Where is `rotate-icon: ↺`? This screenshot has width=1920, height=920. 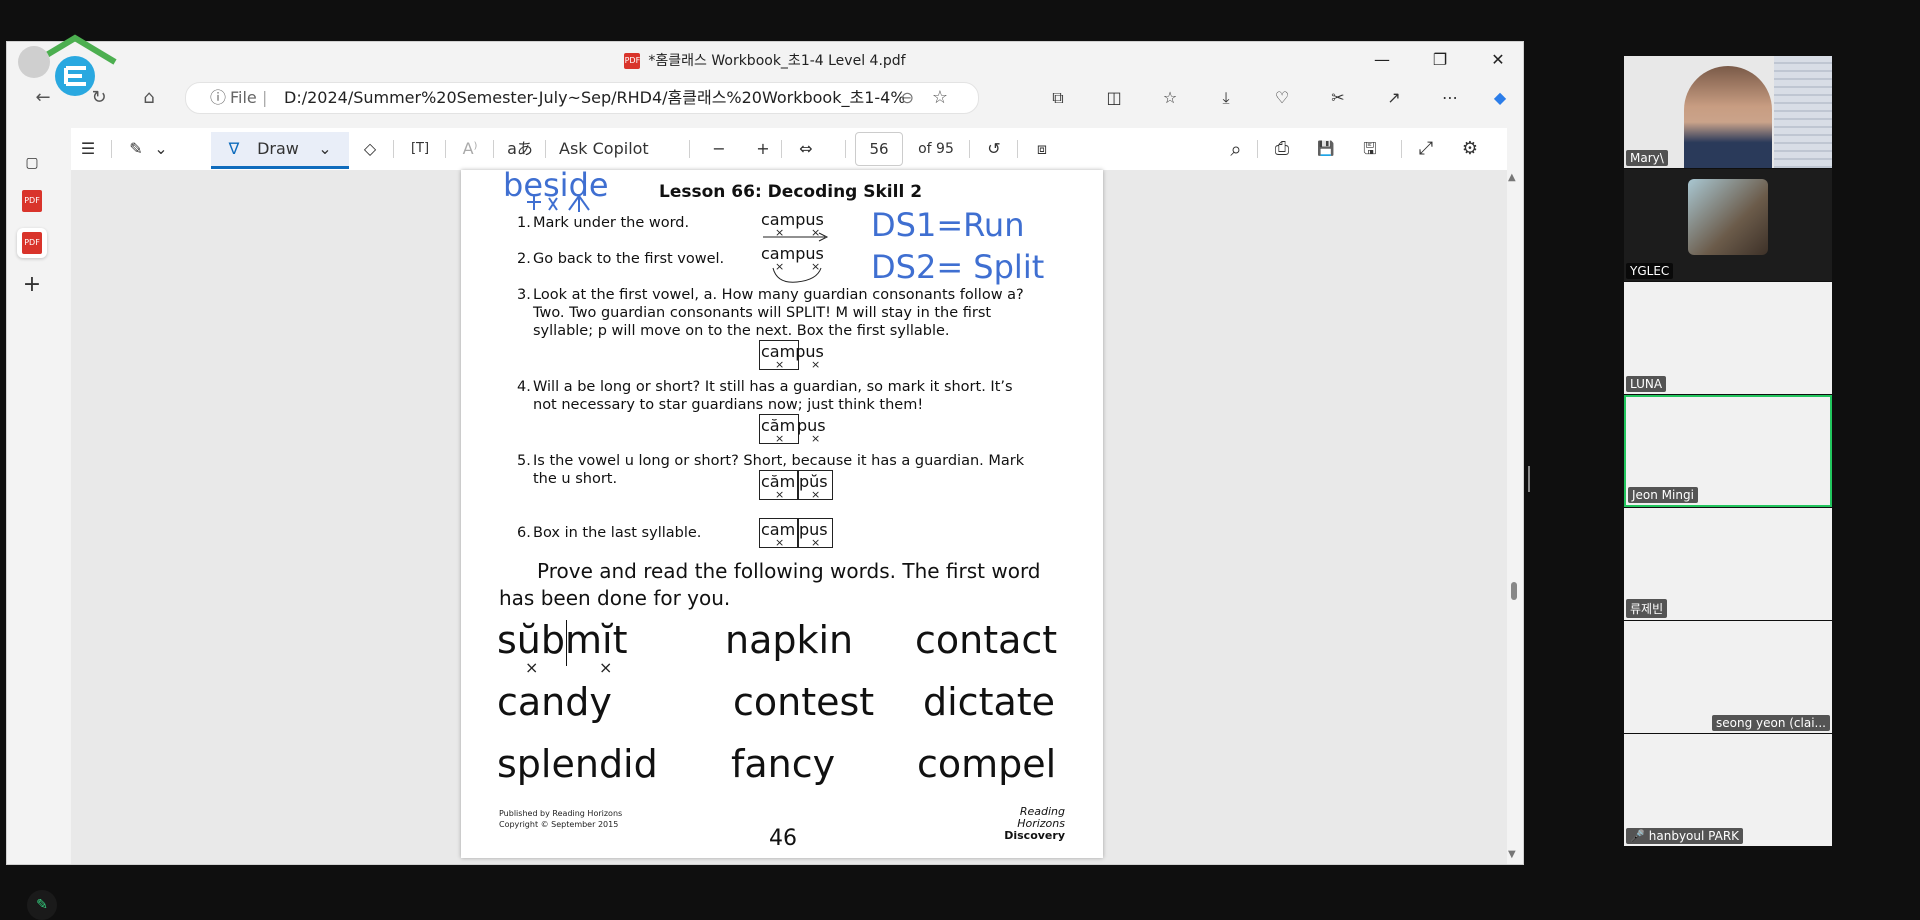
rotate-icon: ↺ is located at coordinates (994, 149).